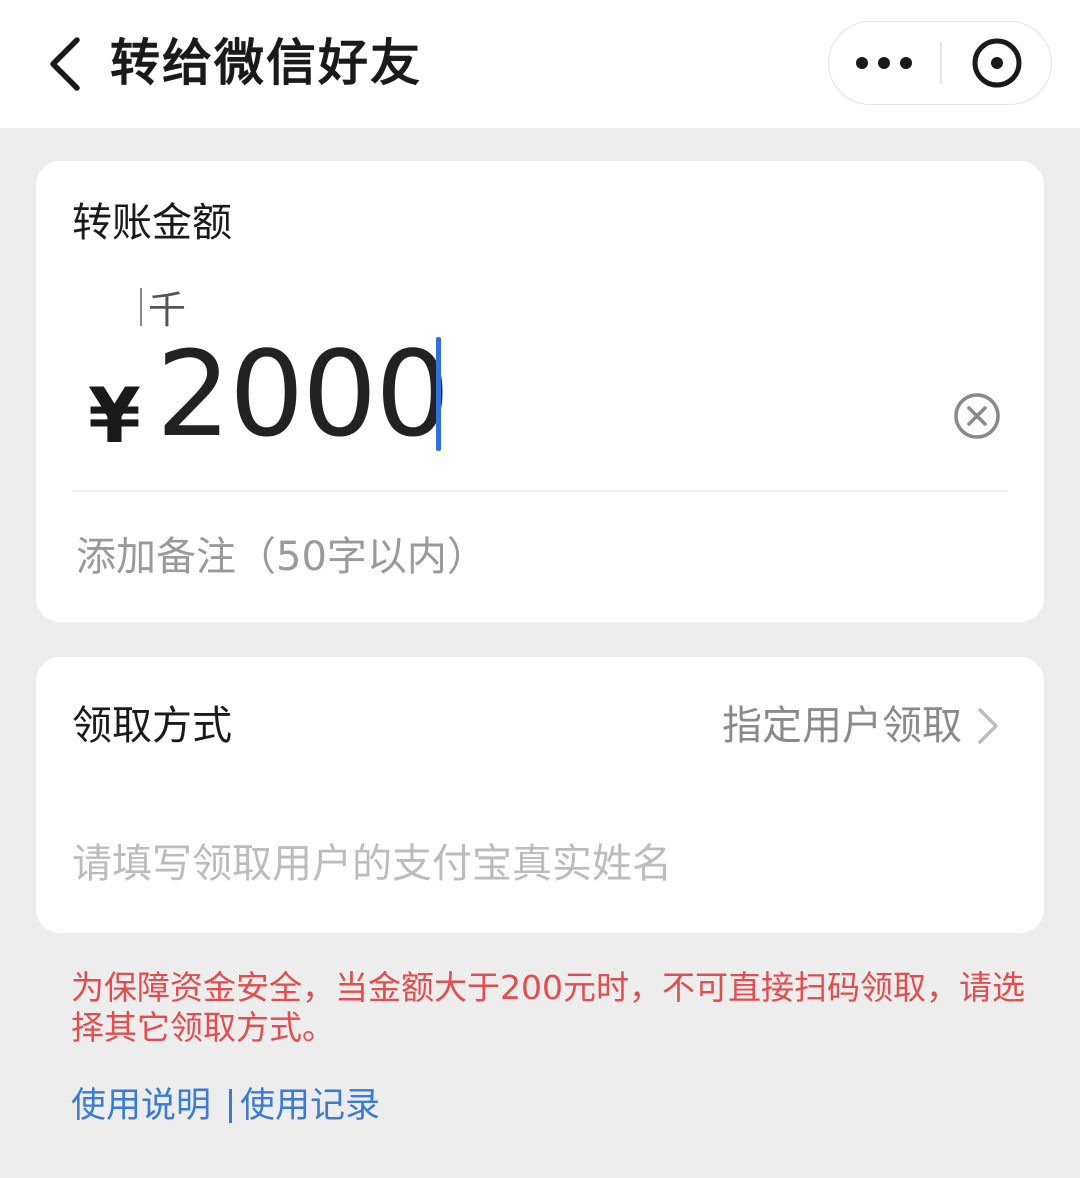  I want to click on amount-input, so click(506, 394).